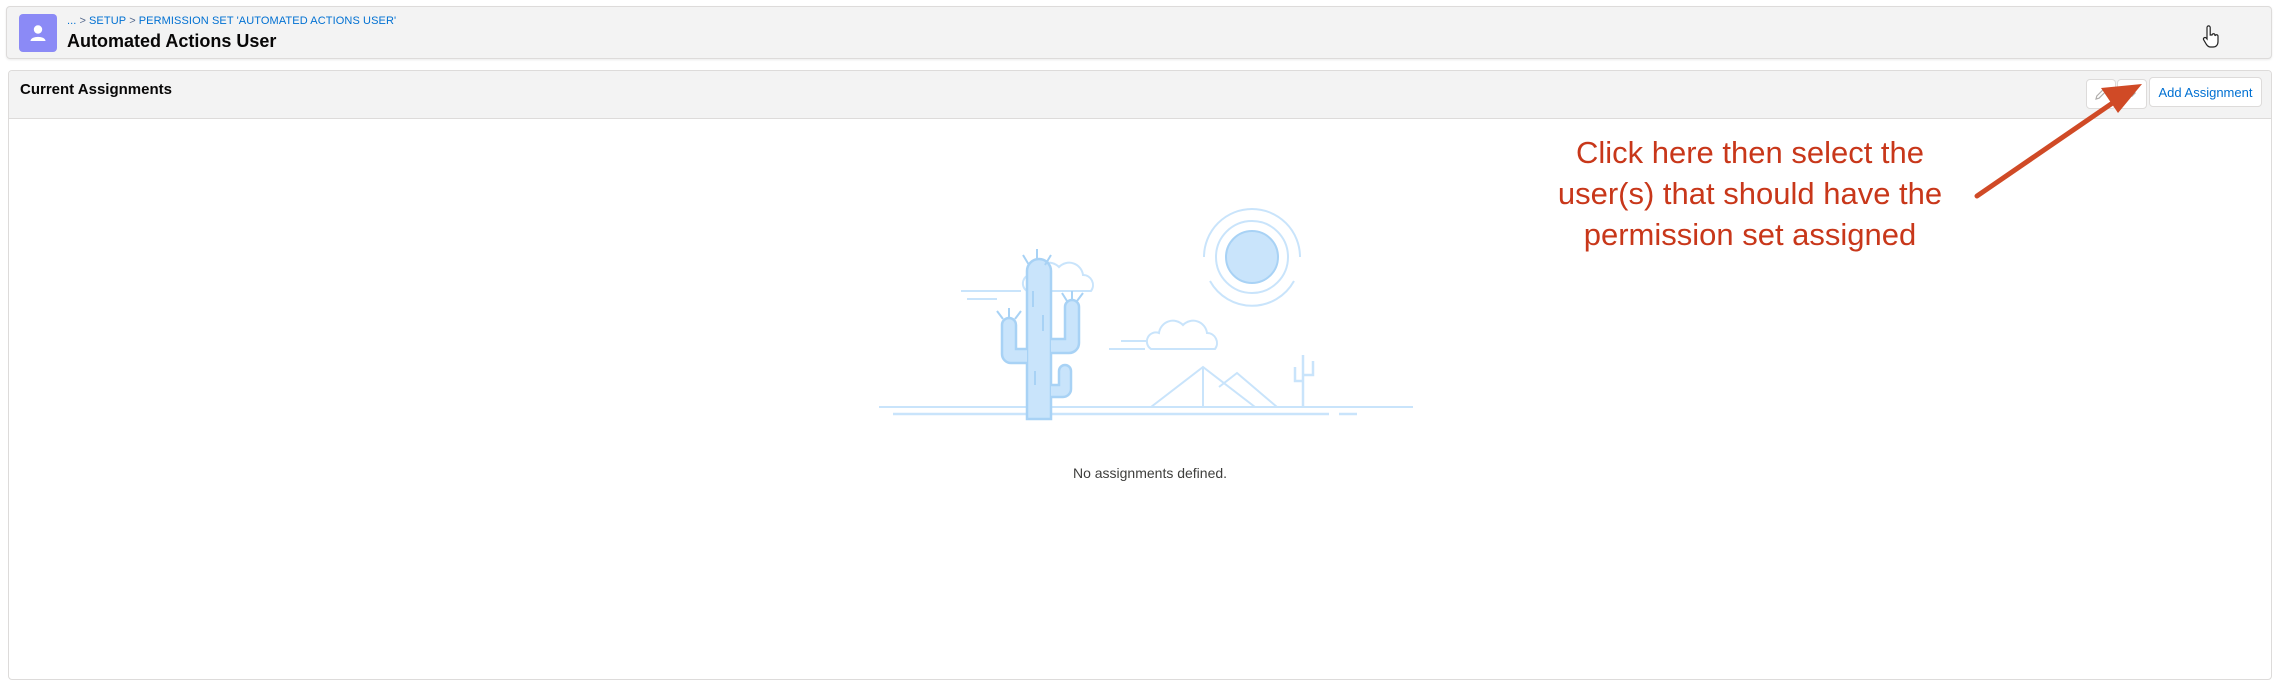 The height and width of the screenshot is (688, 2278). I want to click on add-assignment-button: Add Assignment, so click(2205, 92).